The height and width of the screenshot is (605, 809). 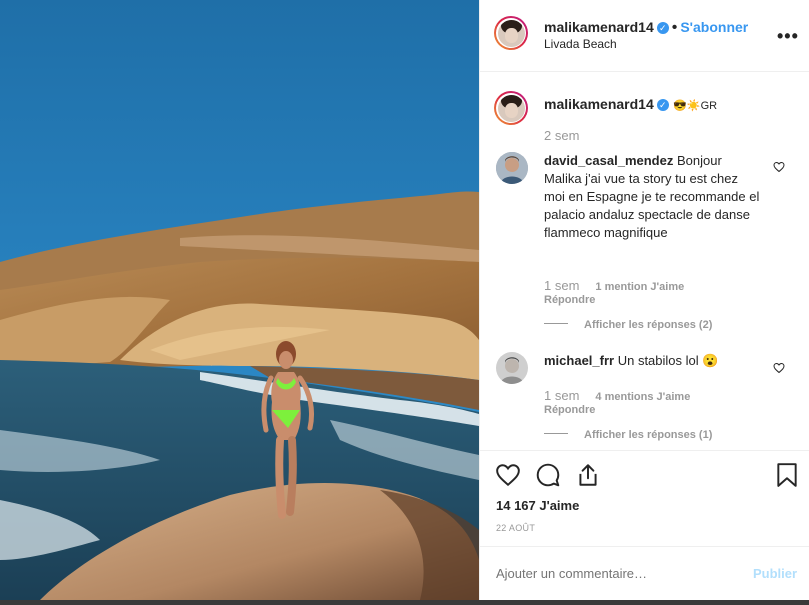 I want to click on publish-button: Publier, so click(x=775, y=573).